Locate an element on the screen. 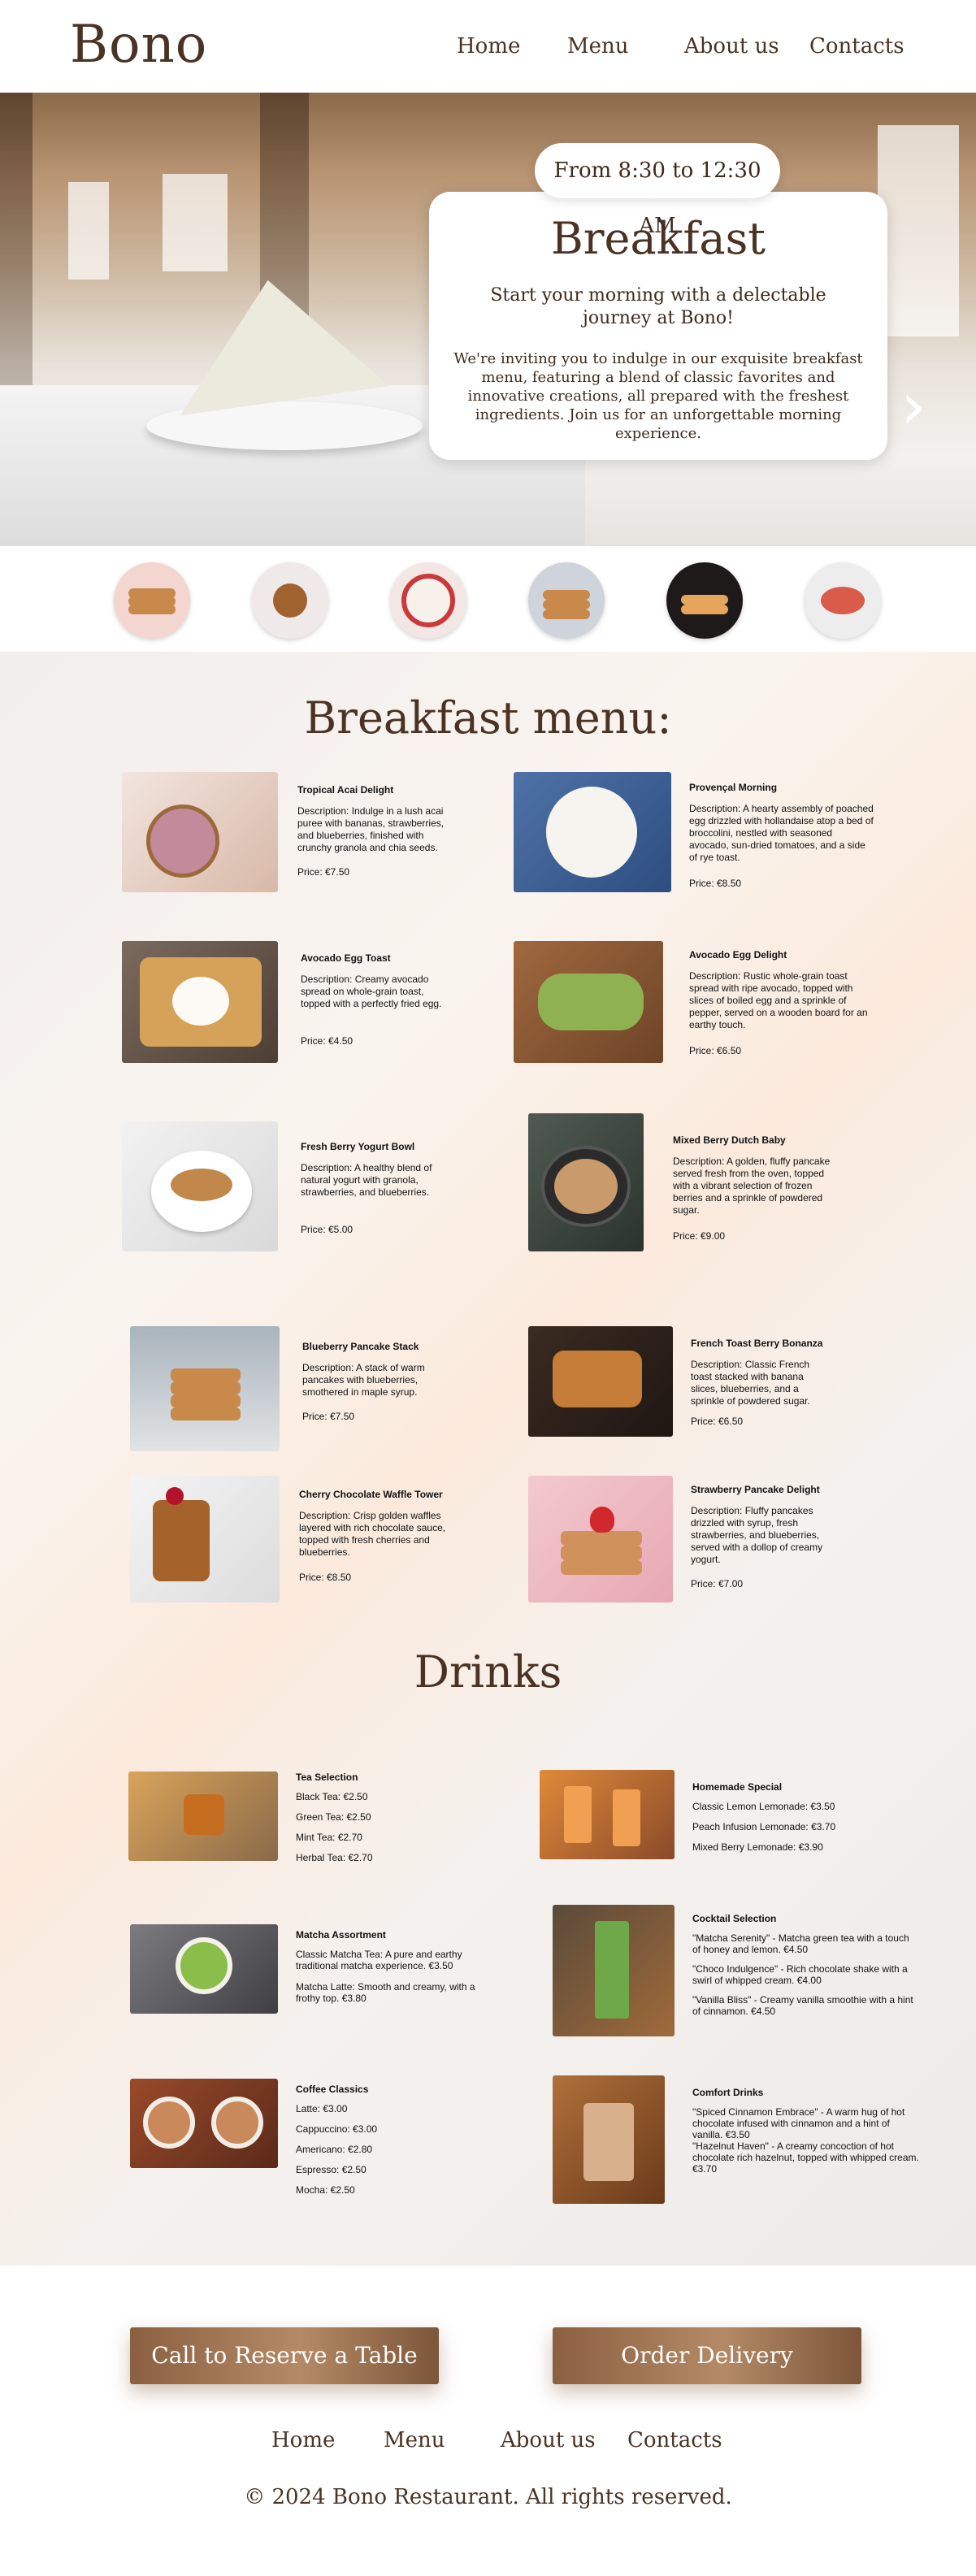  avocado-toast-image is located at coordinates (200, 1002).